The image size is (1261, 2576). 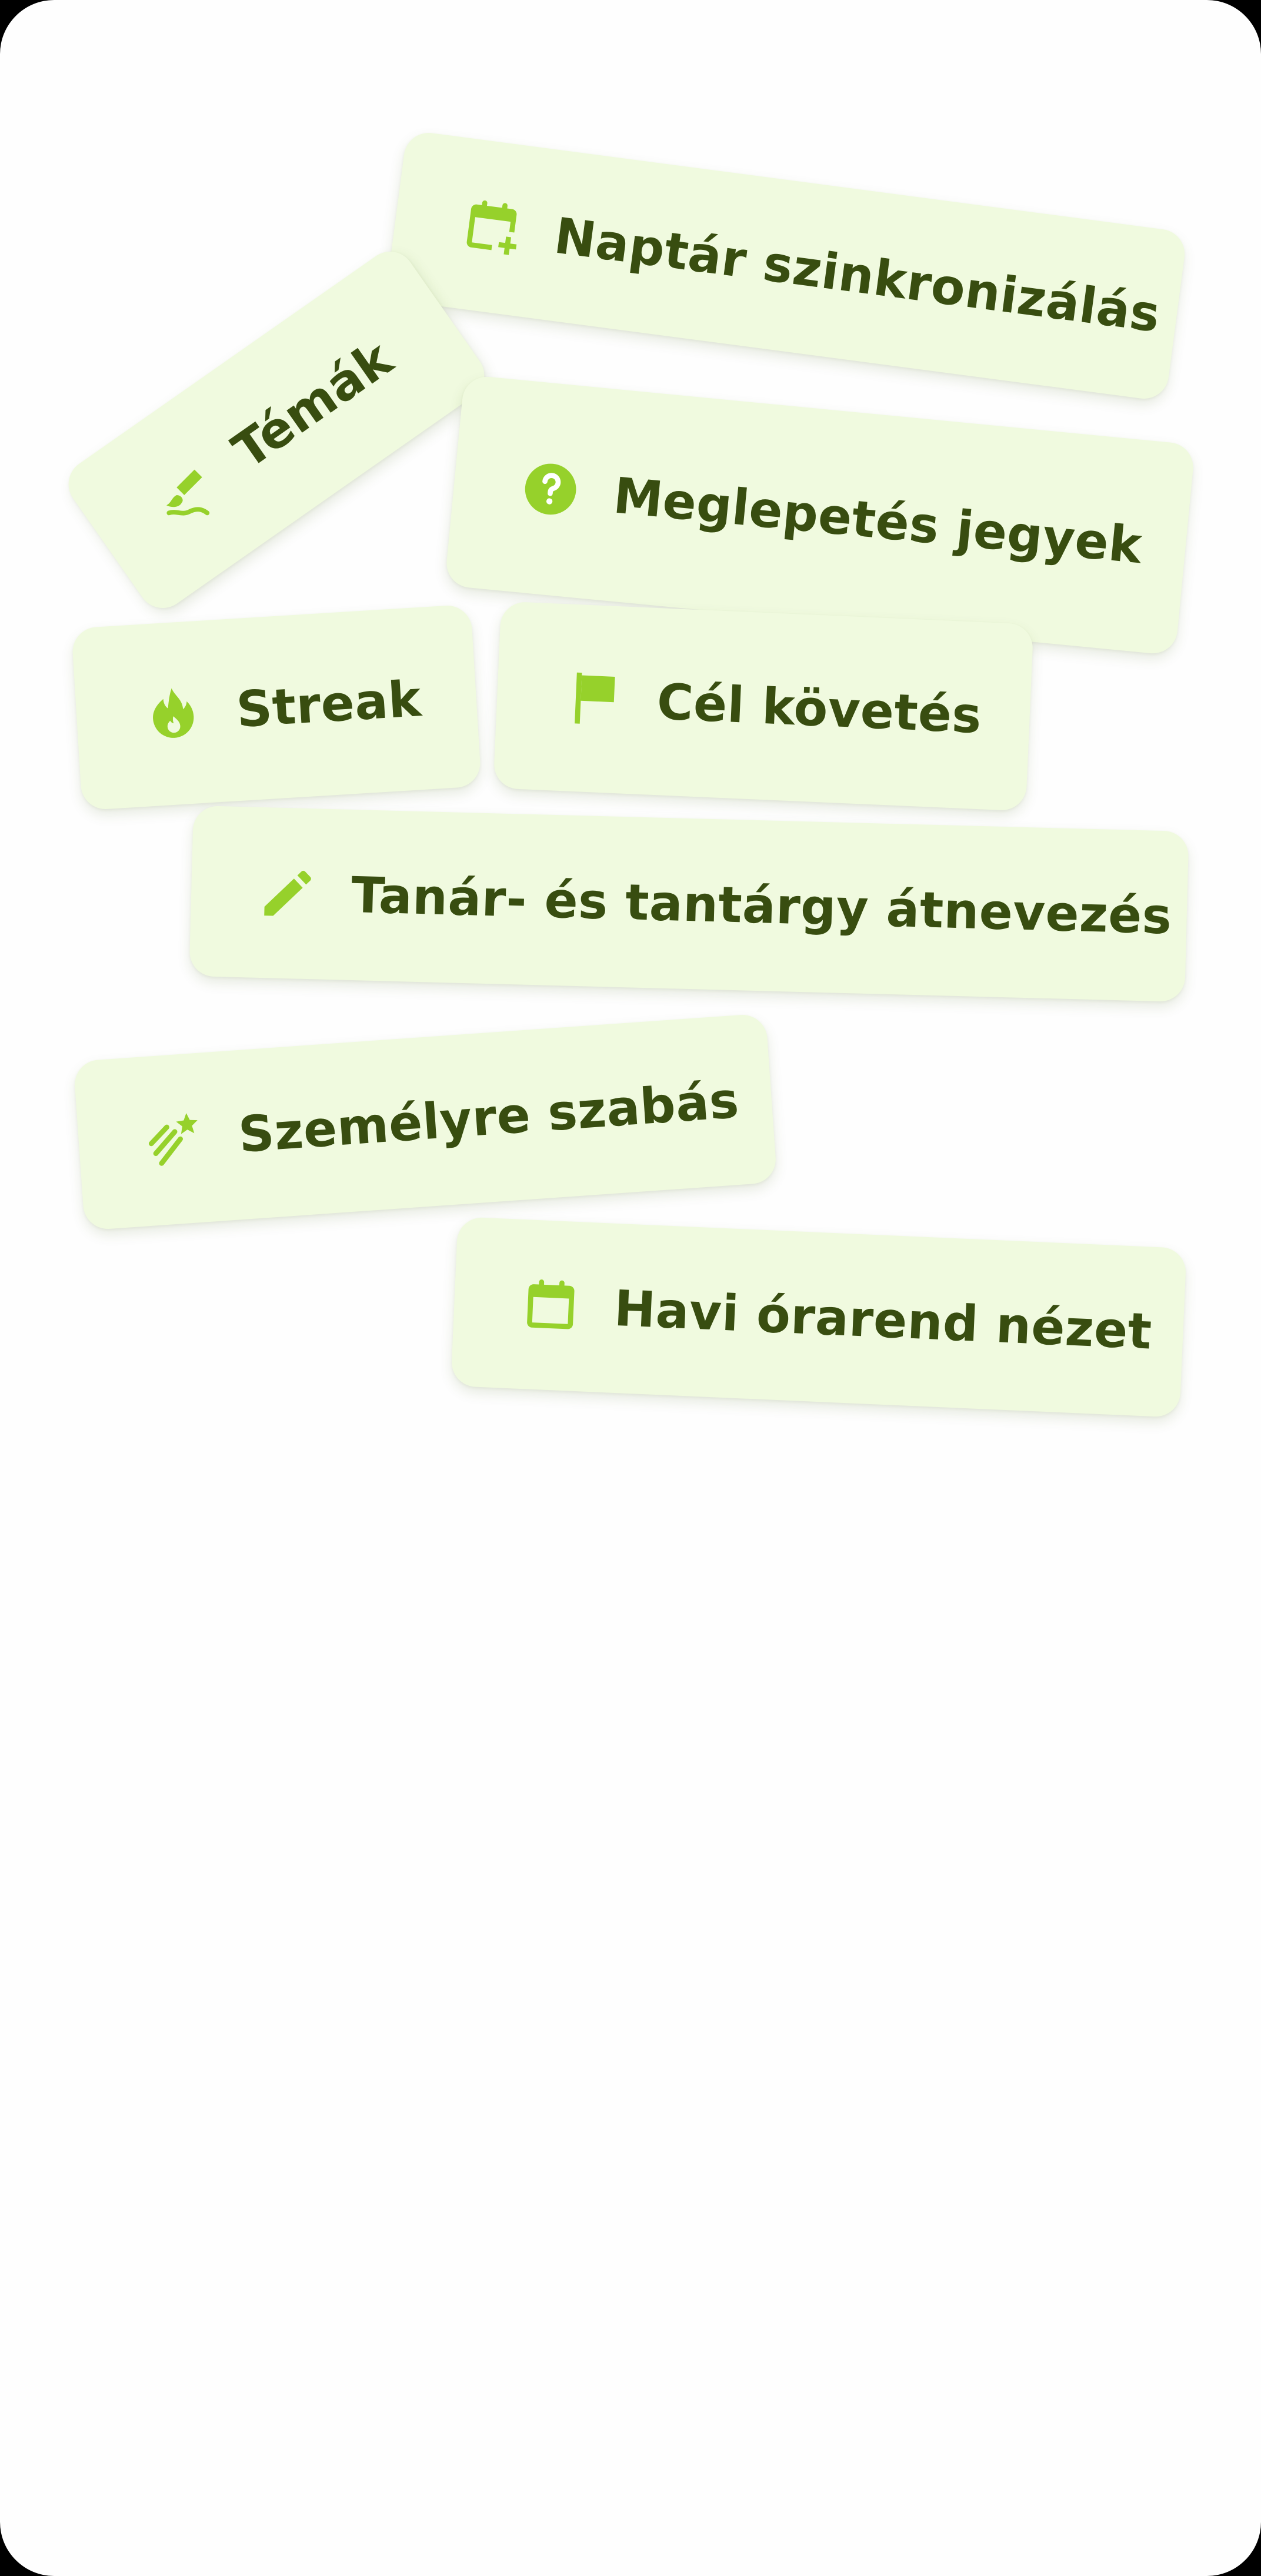 I want to click on feature-chip-personalization: Személyre szabás, so click(x=425, y=1122).